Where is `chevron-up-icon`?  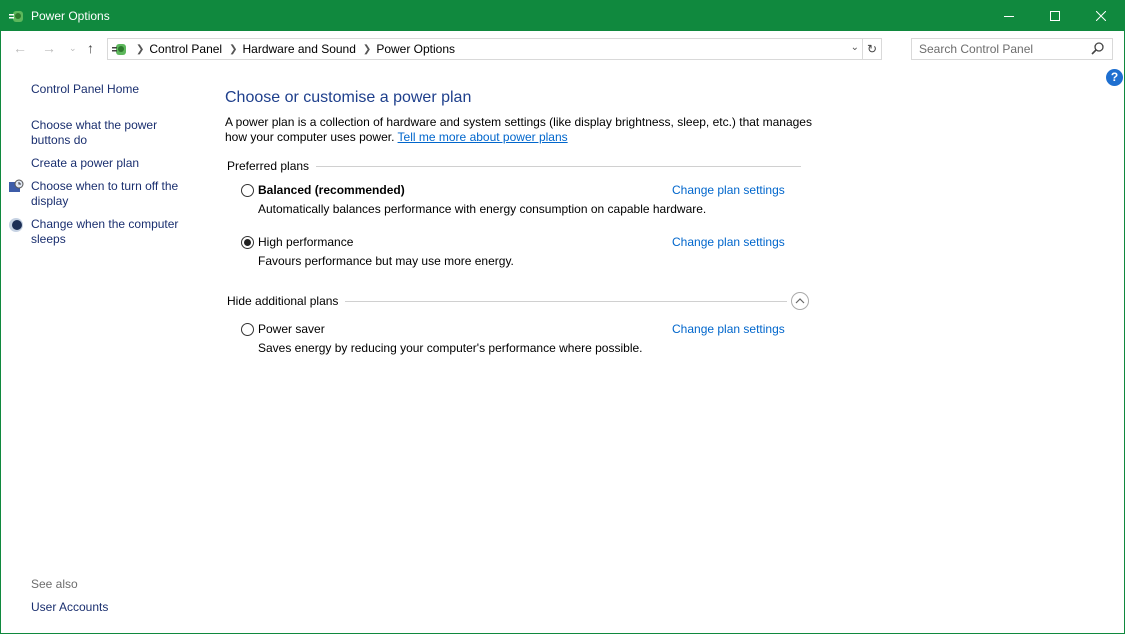
chevron-up-icon is located at coordinates (800, 301).